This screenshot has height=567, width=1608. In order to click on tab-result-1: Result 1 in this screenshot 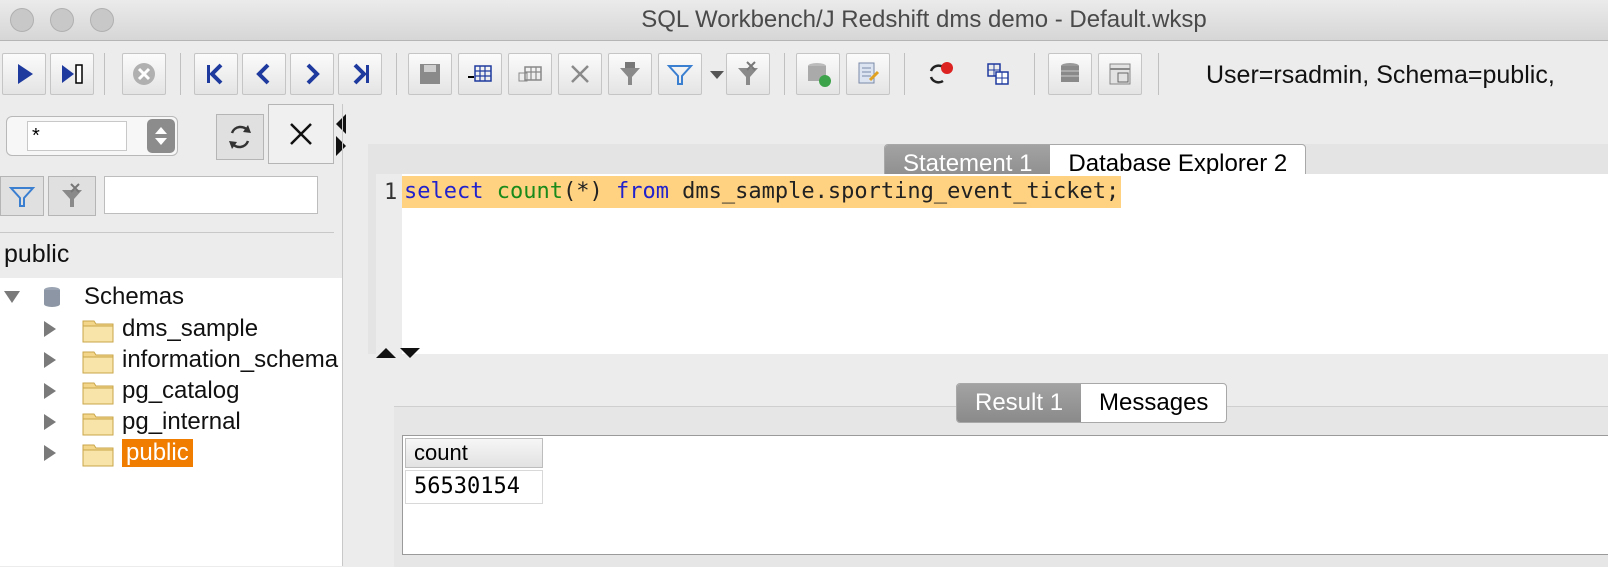, I will do `click(1019, 403)`.